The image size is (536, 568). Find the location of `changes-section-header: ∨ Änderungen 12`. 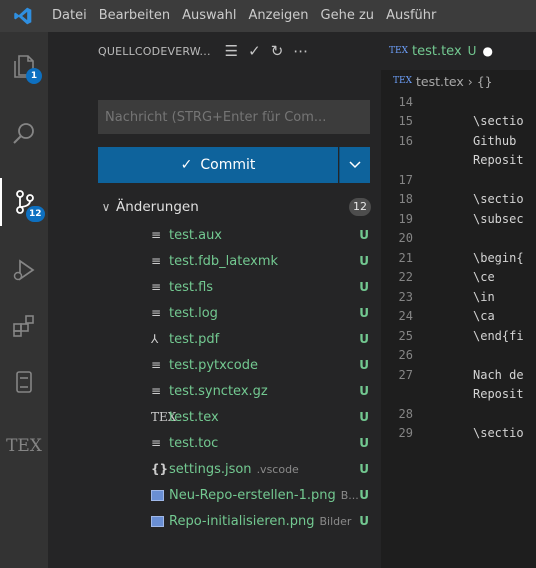

changes-section-header: ∨ Änderungen 12 is located at coordinates (238, 207).